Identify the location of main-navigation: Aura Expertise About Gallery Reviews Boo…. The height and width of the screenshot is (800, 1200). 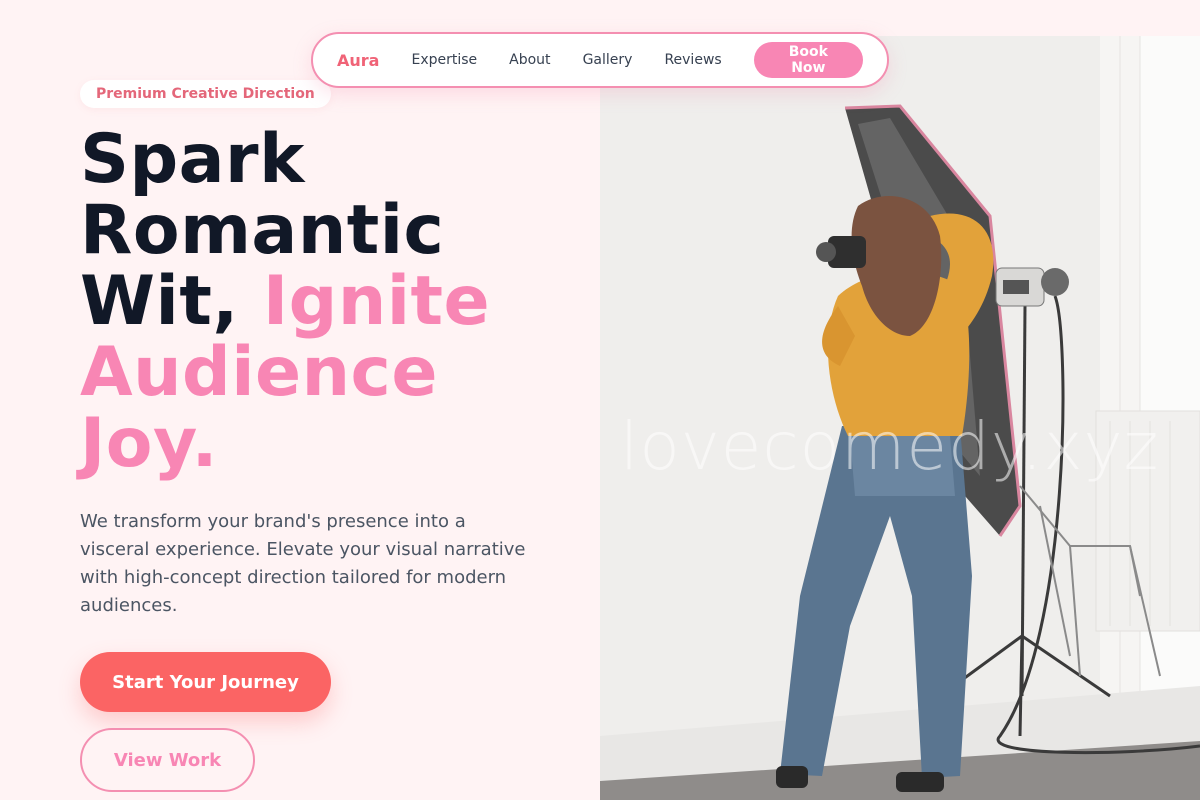
(600, 60).